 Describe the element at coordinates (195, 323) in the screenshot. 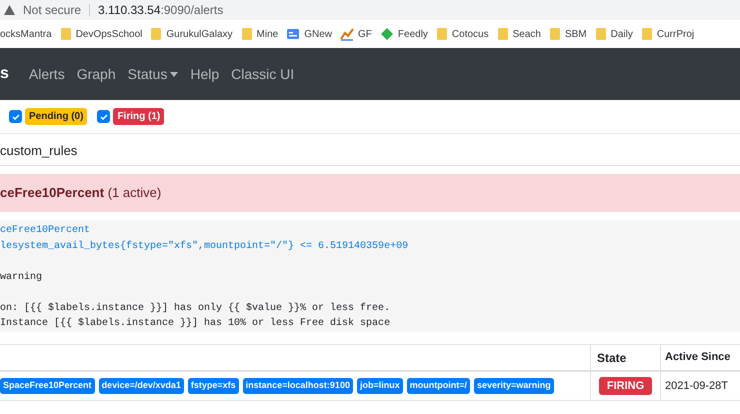

I see `rule-text: Instance [{{ $labels.instance }}] has 10% or less Free disk space` at that location.